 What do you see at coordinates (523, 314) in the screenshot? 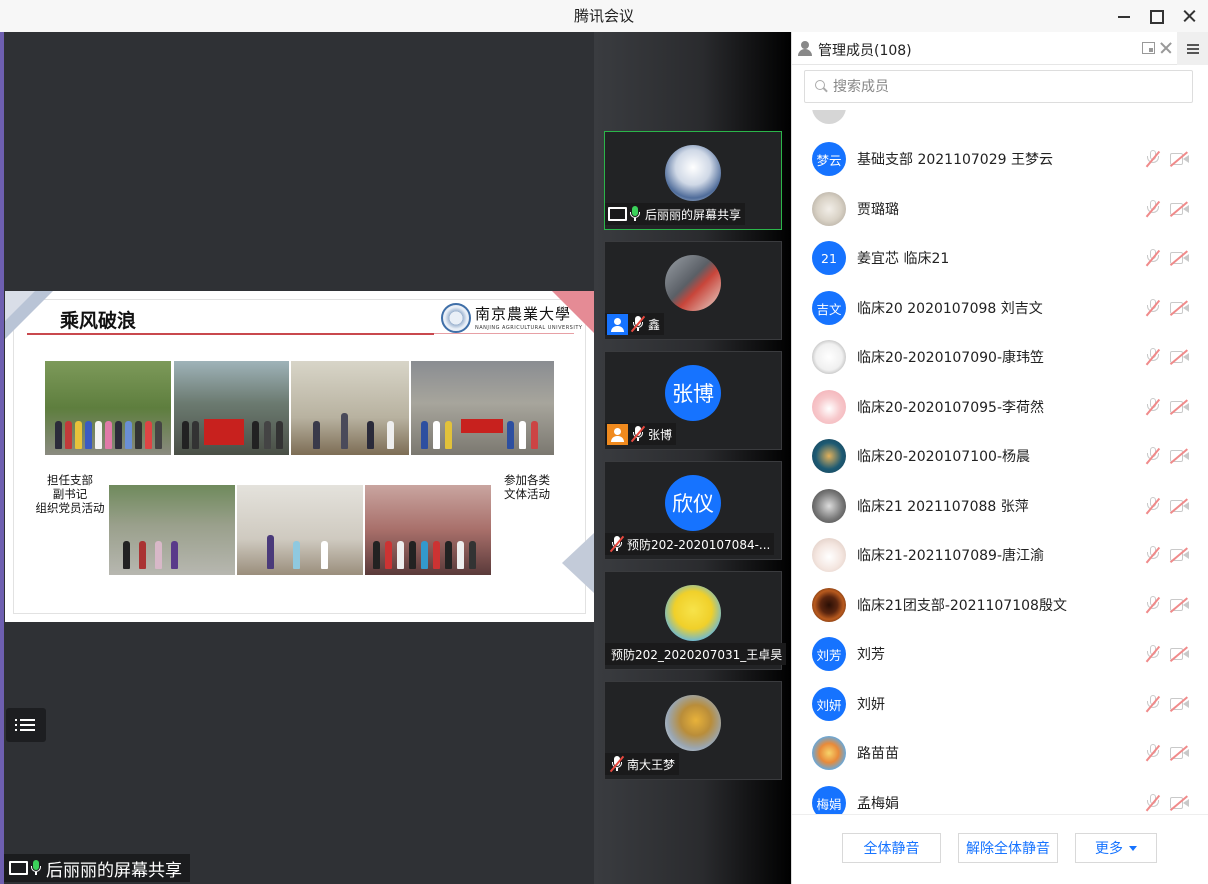
I see `university-name-cn: 南京農業大學` at bounding box center [523, 314].